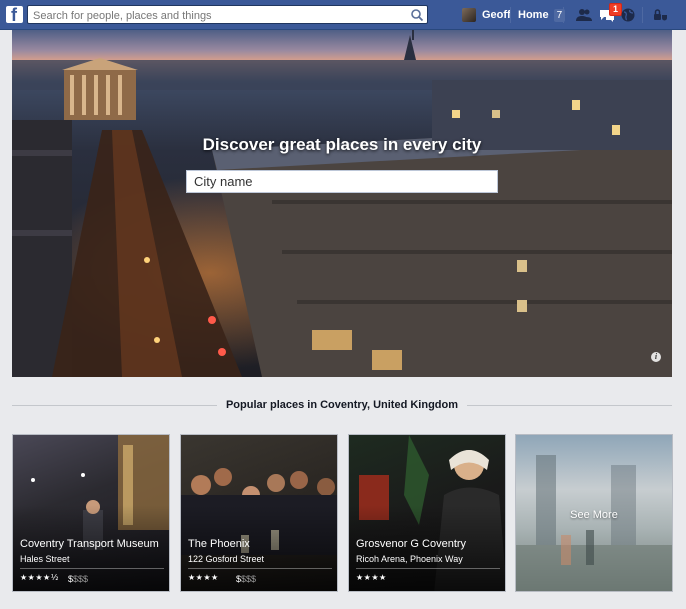 This screenshot has height=609, width=686. I want to click on profile-link: Geoff, so click(486, 15).